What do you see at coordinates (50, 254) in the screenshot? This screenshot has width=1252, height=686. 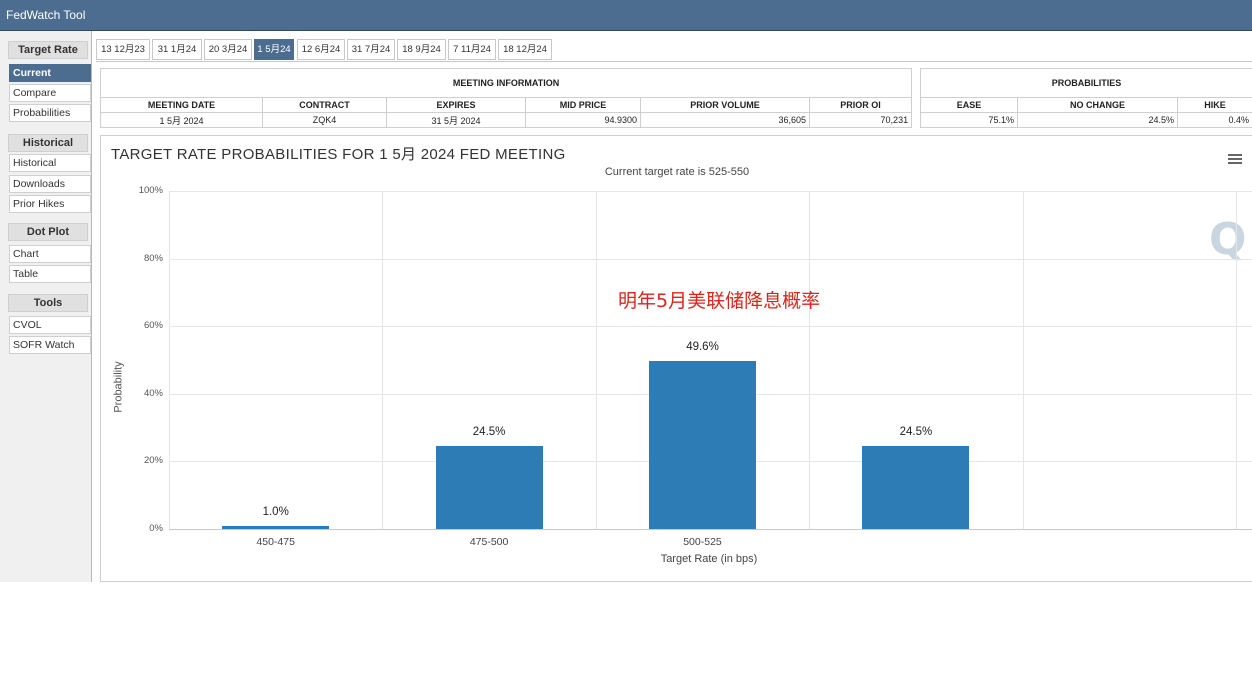 I see `sidebar-item-chart: Chart` at bounding box center [50, 254].